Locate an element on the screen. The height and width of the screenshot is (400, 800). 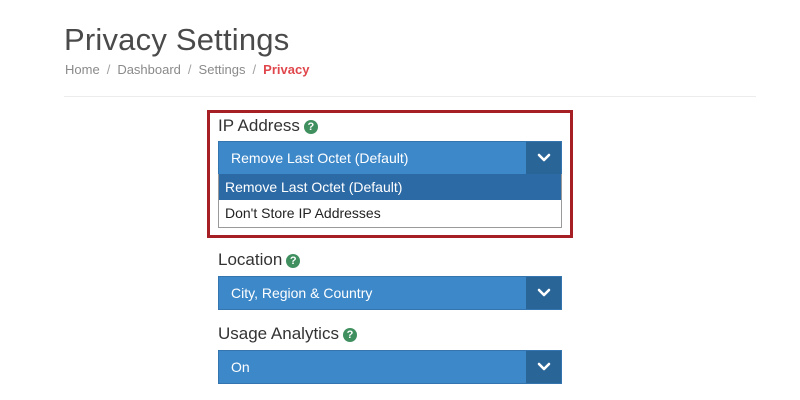
location-select: City, Region & Country is located at coordinates (390, 293).